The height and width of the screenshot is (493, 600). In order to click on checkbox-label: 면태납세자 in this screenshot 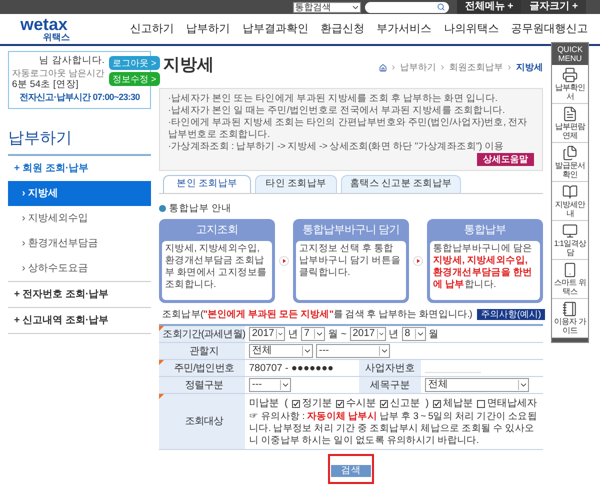, I will do `click(511, 404)`.